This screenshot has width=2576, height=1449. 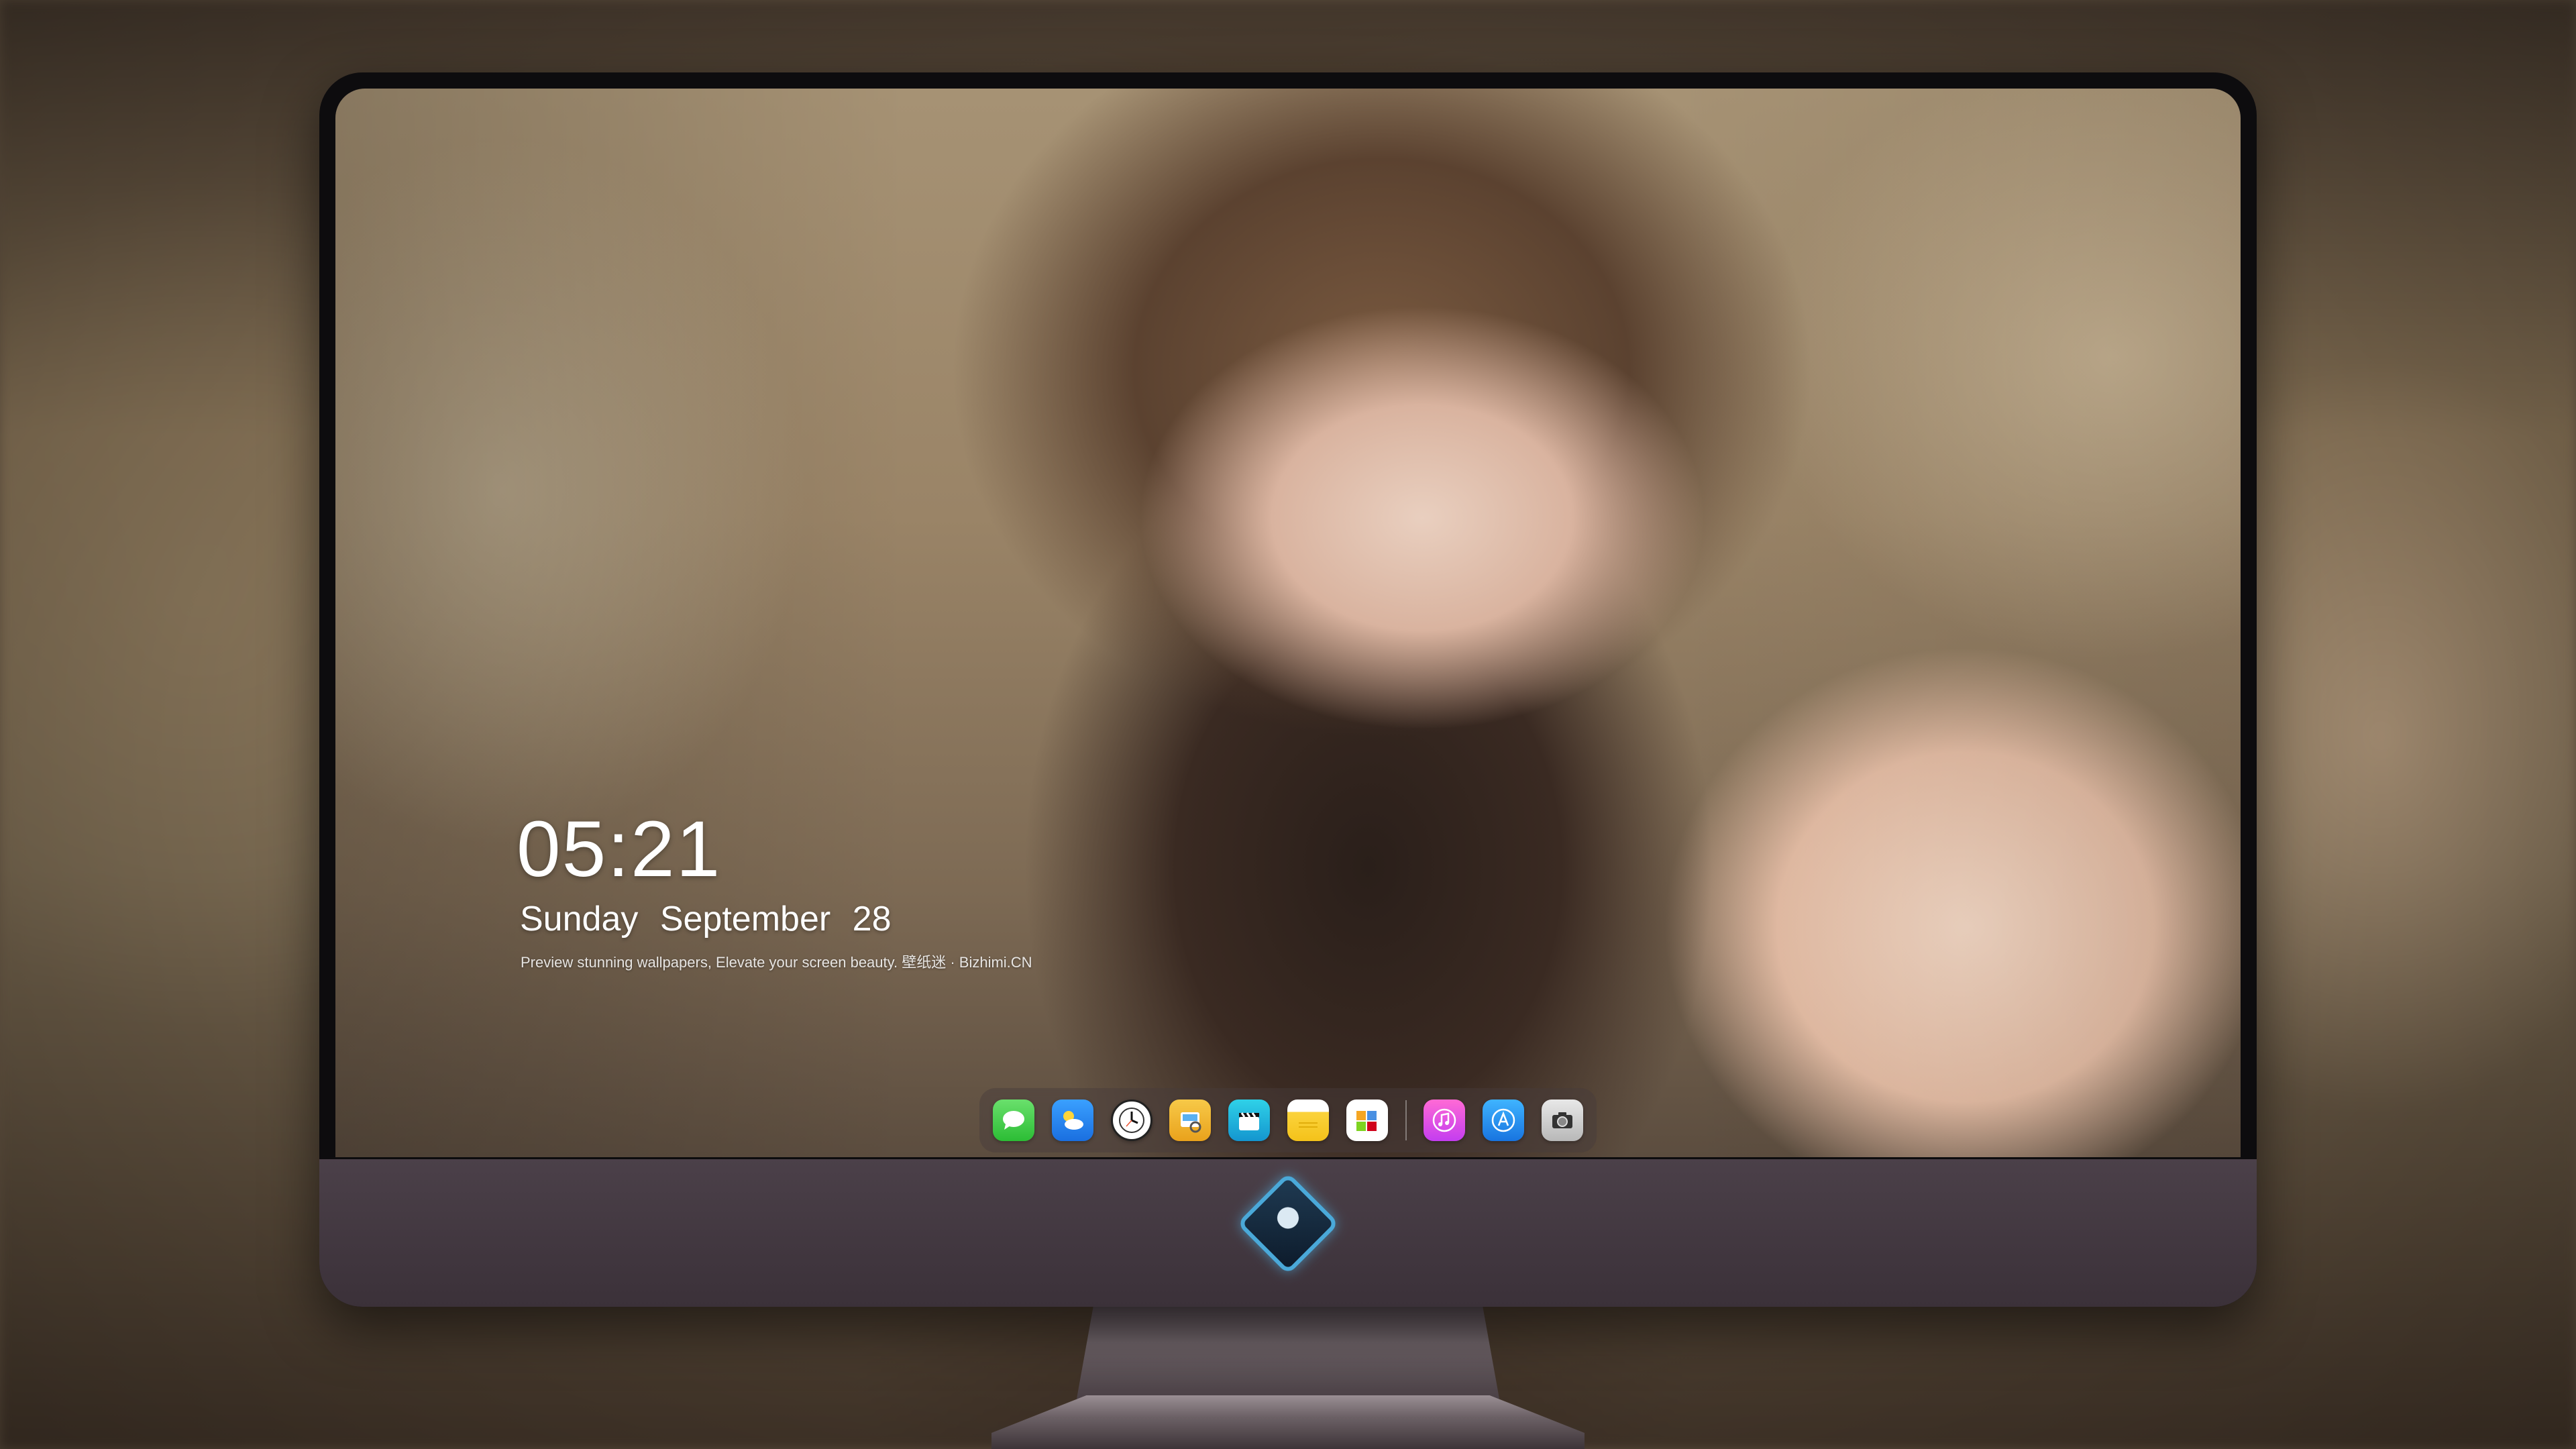 I want to click on weather-icon, so click(x=1072, y=1120).